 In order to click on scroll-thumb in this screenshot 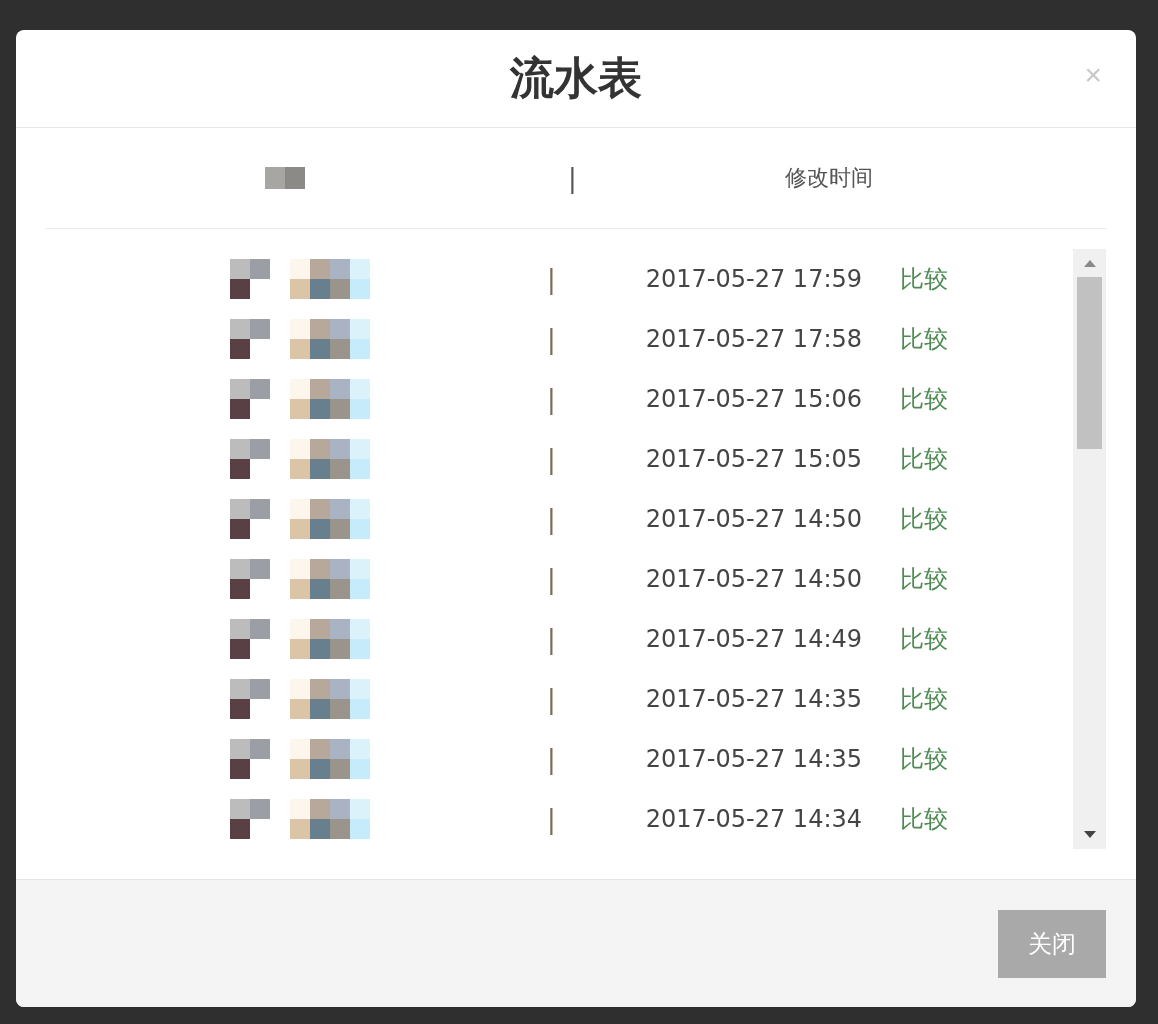, I will do `click(1089, 363)`.